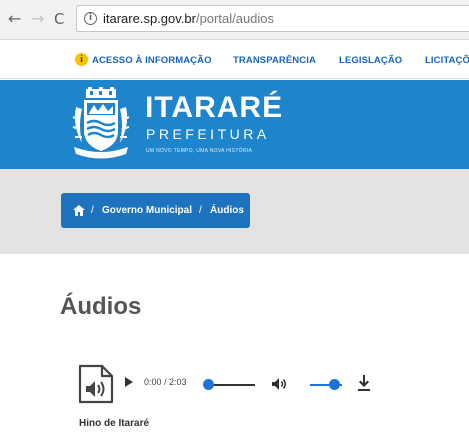 The image size is (469, 439). I want to click on link-legislacao: LEGISLAÇÃO, so click(370, 60).